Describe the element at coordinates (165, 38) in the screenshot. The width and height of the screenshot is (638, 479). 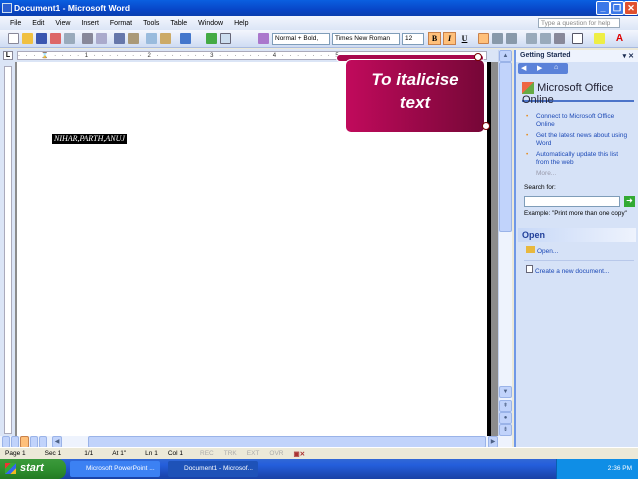
I see `paste-icon` at that location.